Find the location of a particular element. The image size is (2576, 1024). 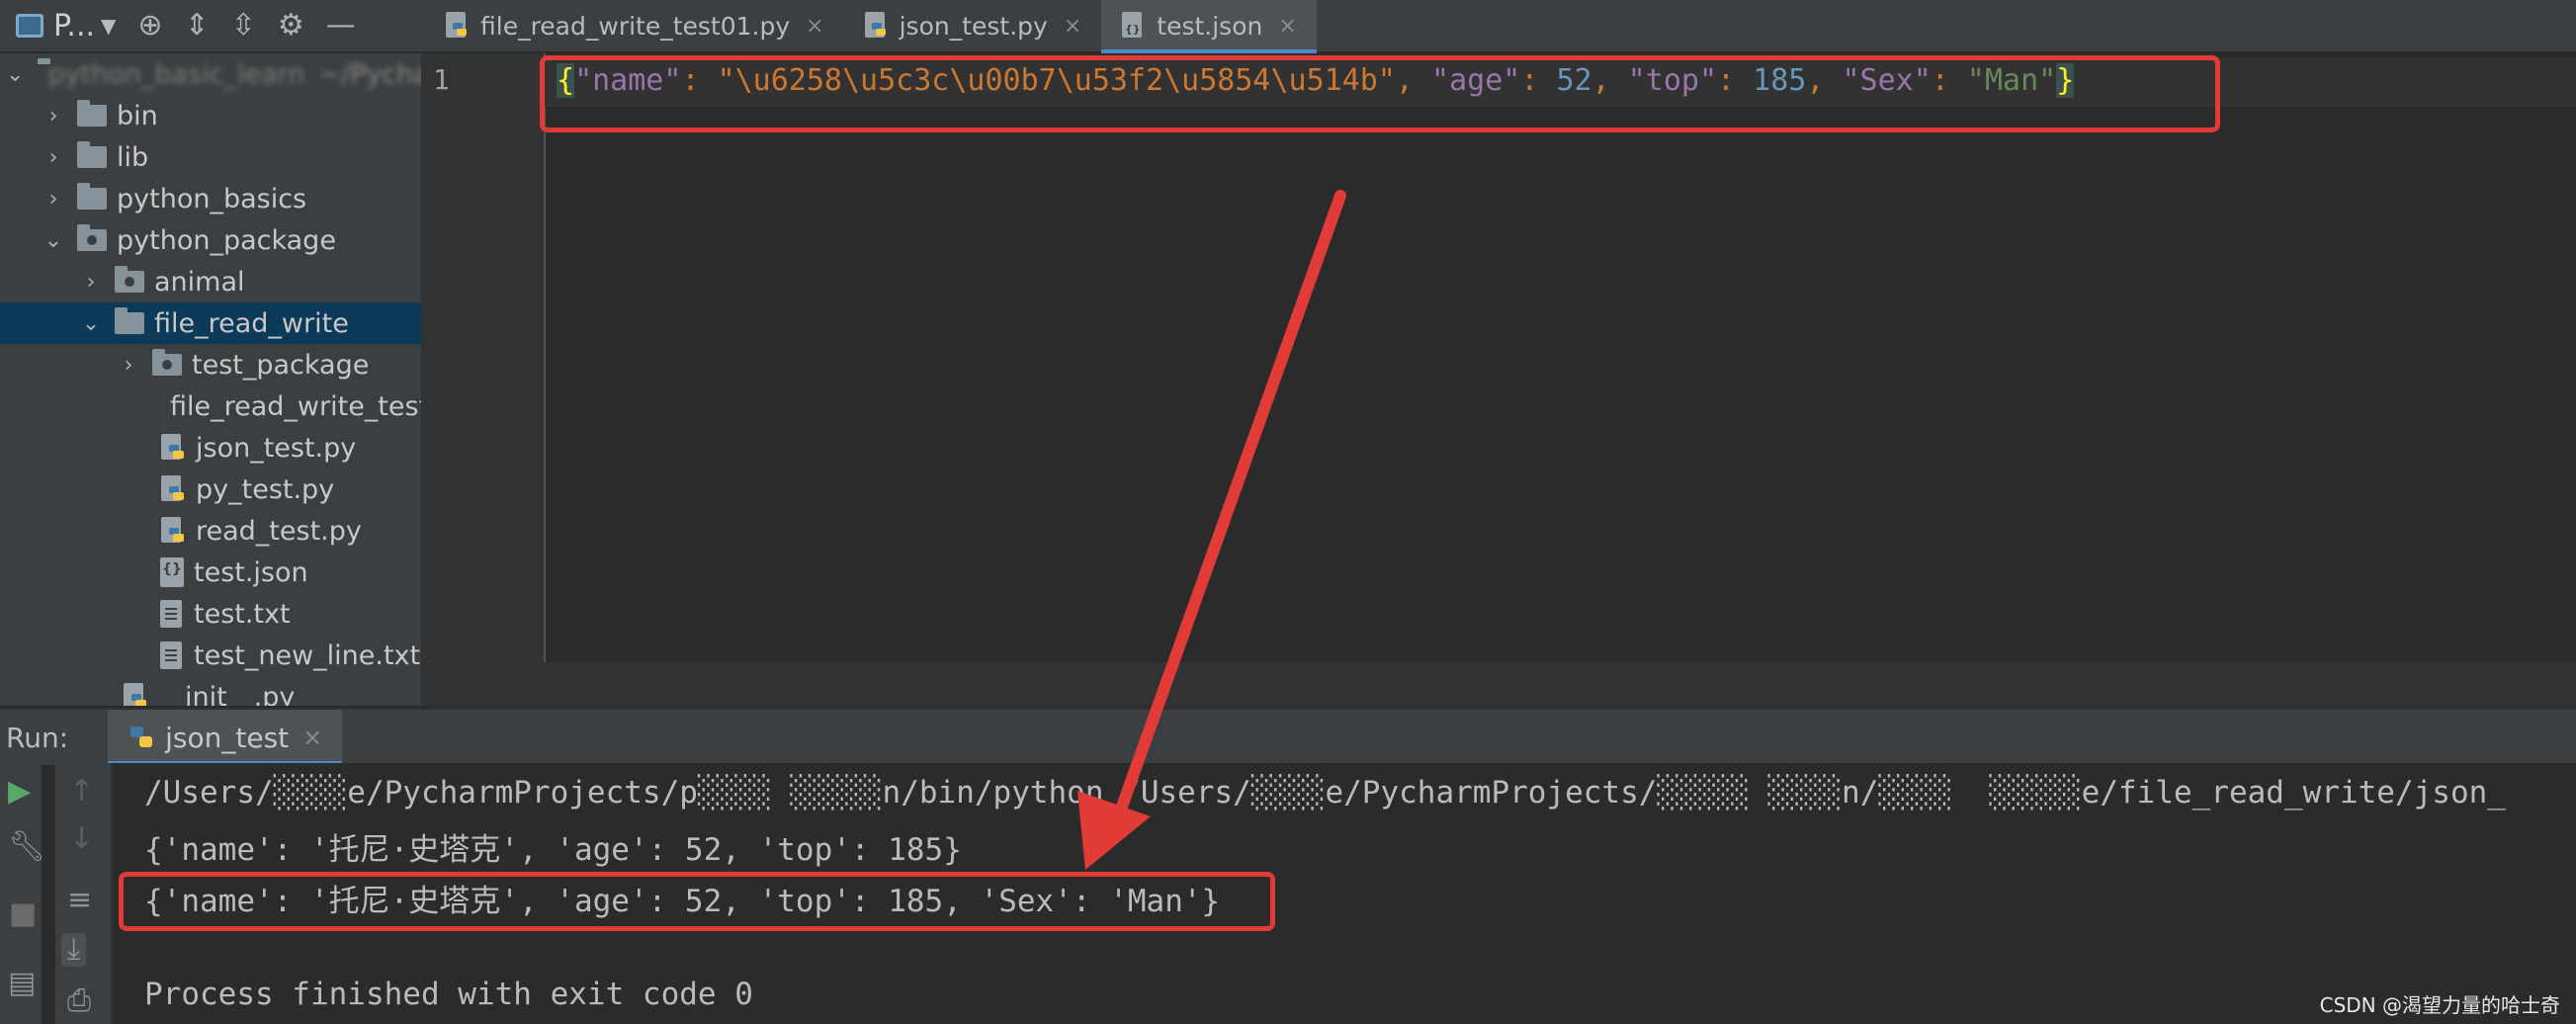

tree-item-json-test: json_test.py is located at coordinates (210, 448).